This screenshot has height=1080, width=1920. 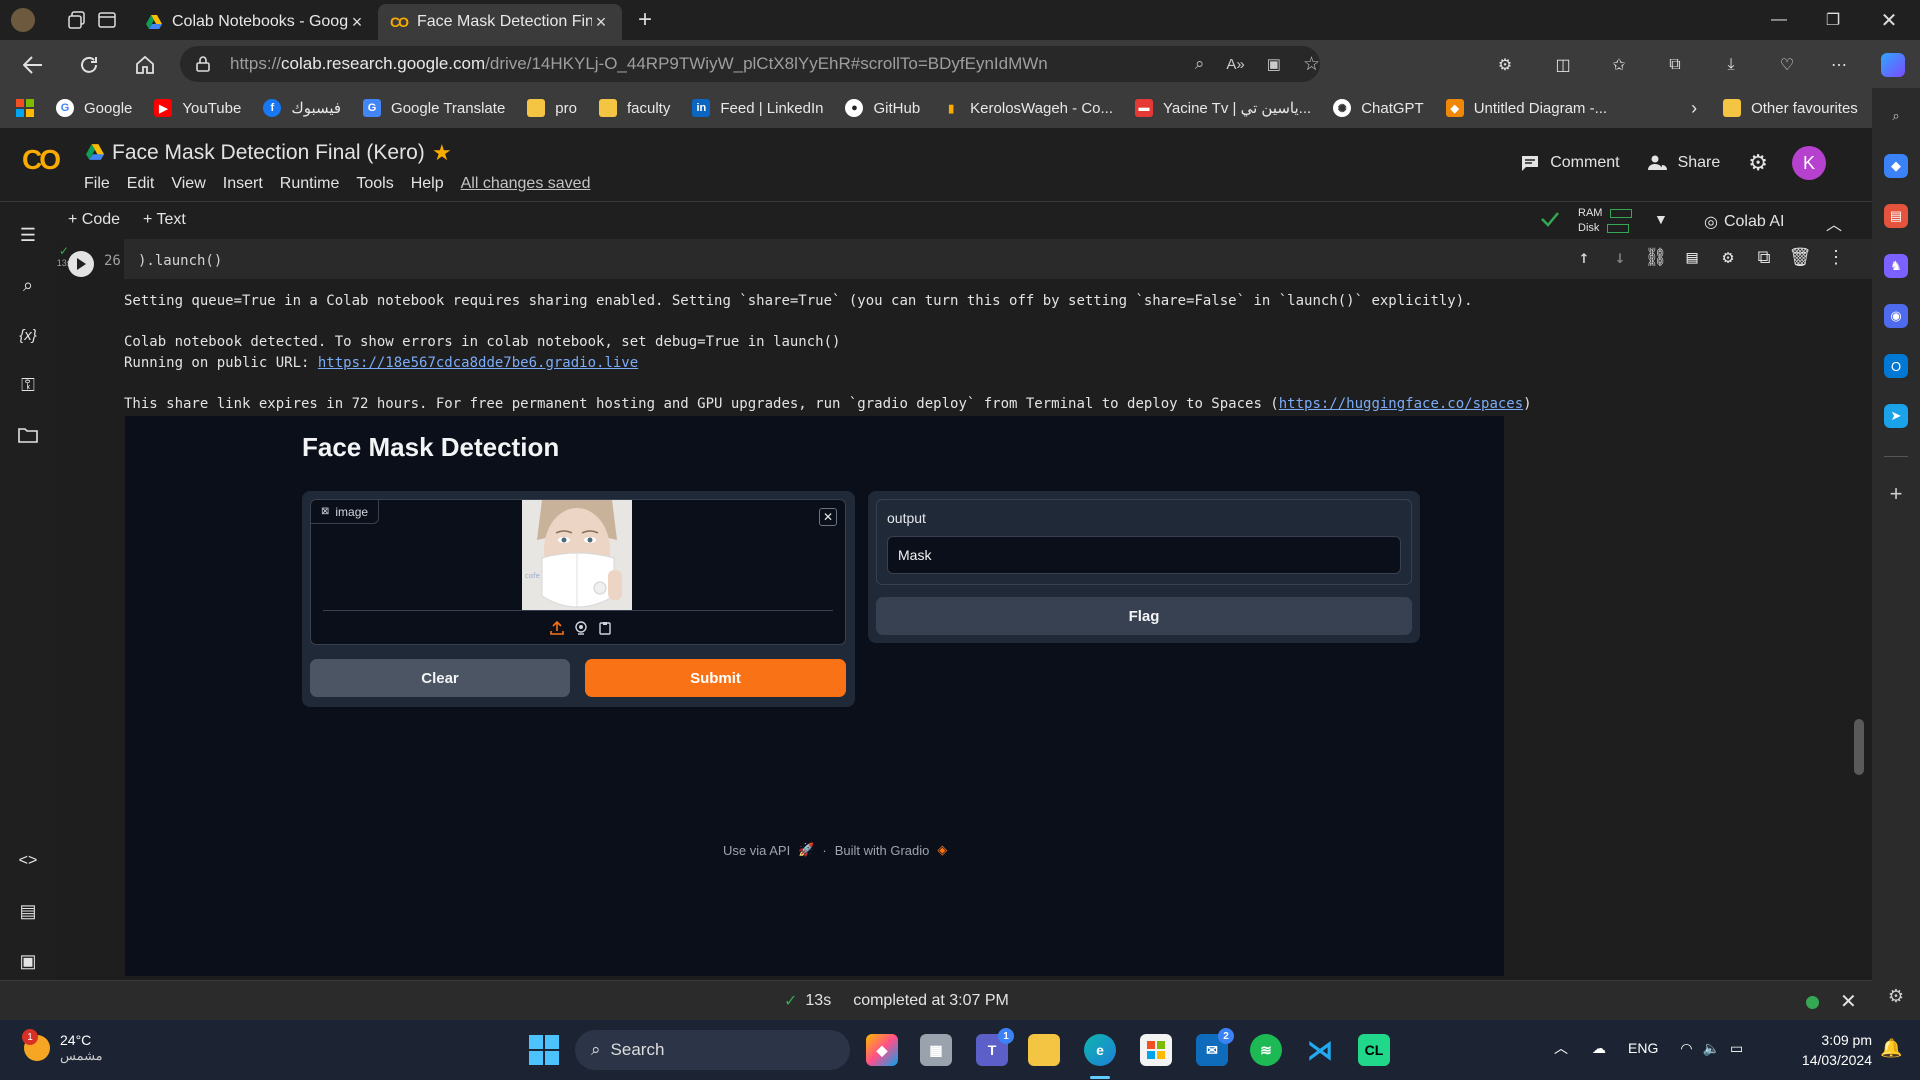 I want to click on refresh-icon, so click(x=89, y=65).